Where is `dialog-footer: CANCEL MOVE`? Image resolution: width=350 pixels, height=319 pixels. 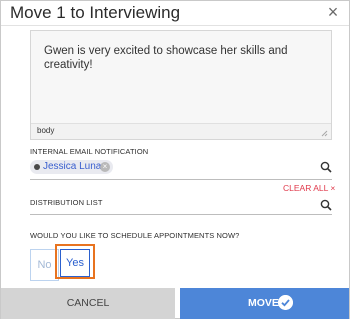
dialog-footer: CANCEL MOVE is located at coordinates (175, 303).